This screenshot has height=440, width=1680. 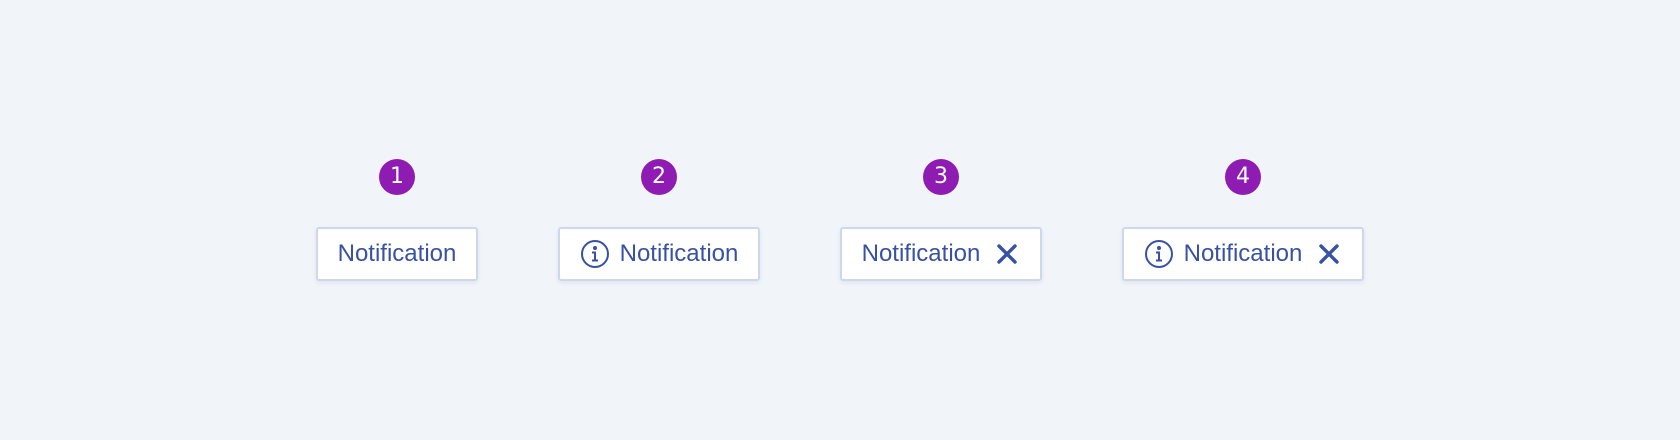 I want to click on step-badge-2: 2, so click(x=659, y=177).